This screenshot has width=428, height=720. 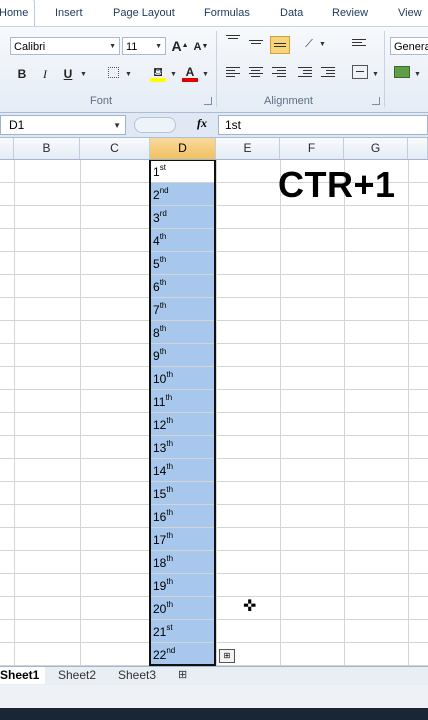 I want to click on formula-input-value: 1st, so click(x=233, y=125).